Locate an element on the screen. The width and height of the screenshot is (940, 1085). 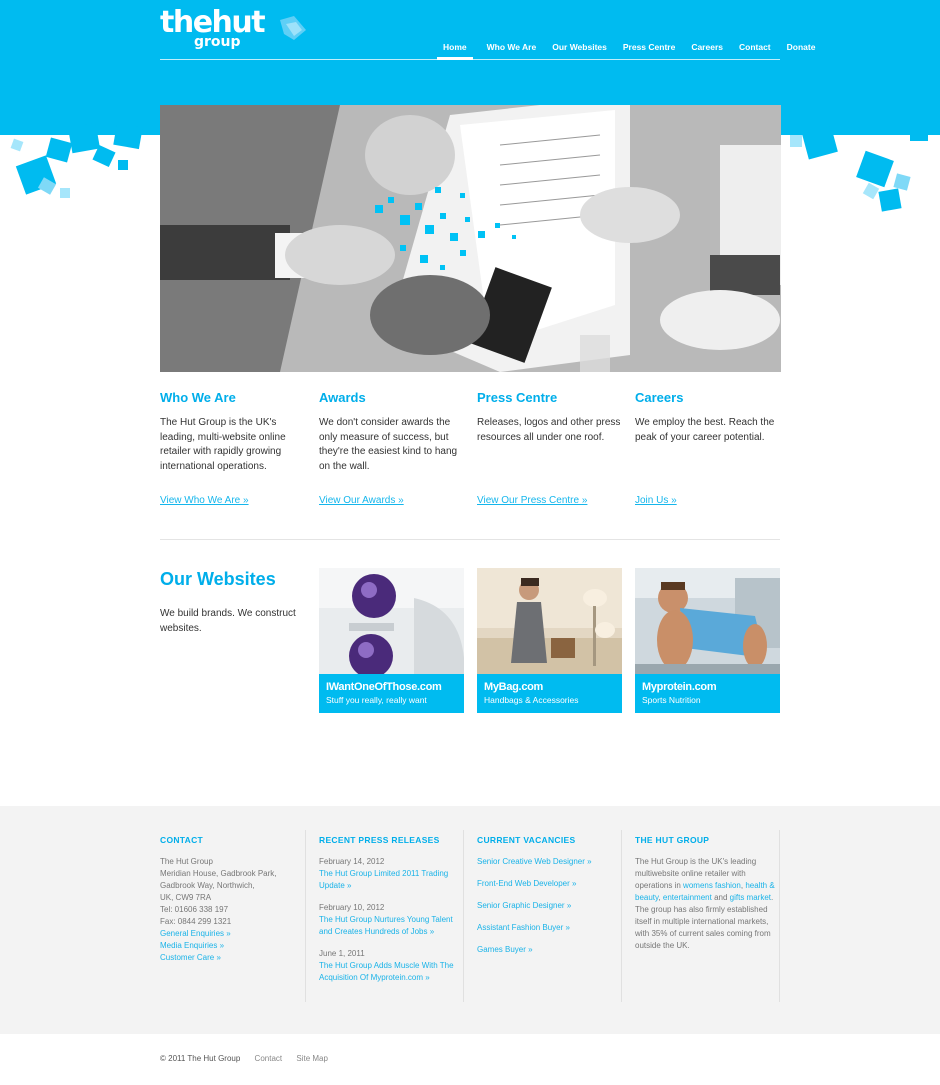
feature-title: Press Centre is located at coordinates (517, 397).